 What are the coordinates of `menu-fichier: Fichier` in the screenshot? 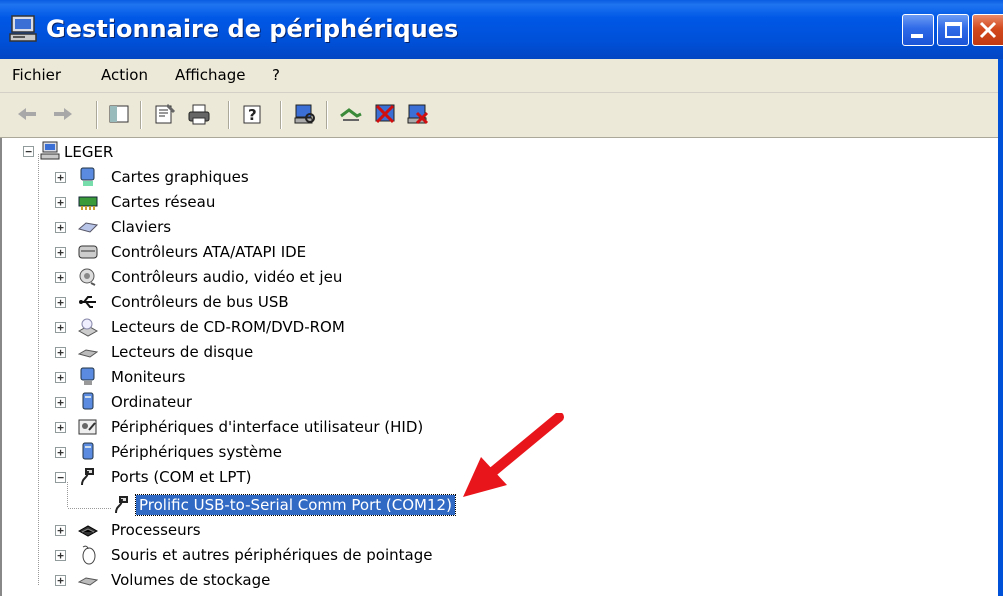 It's located at (36, 75).